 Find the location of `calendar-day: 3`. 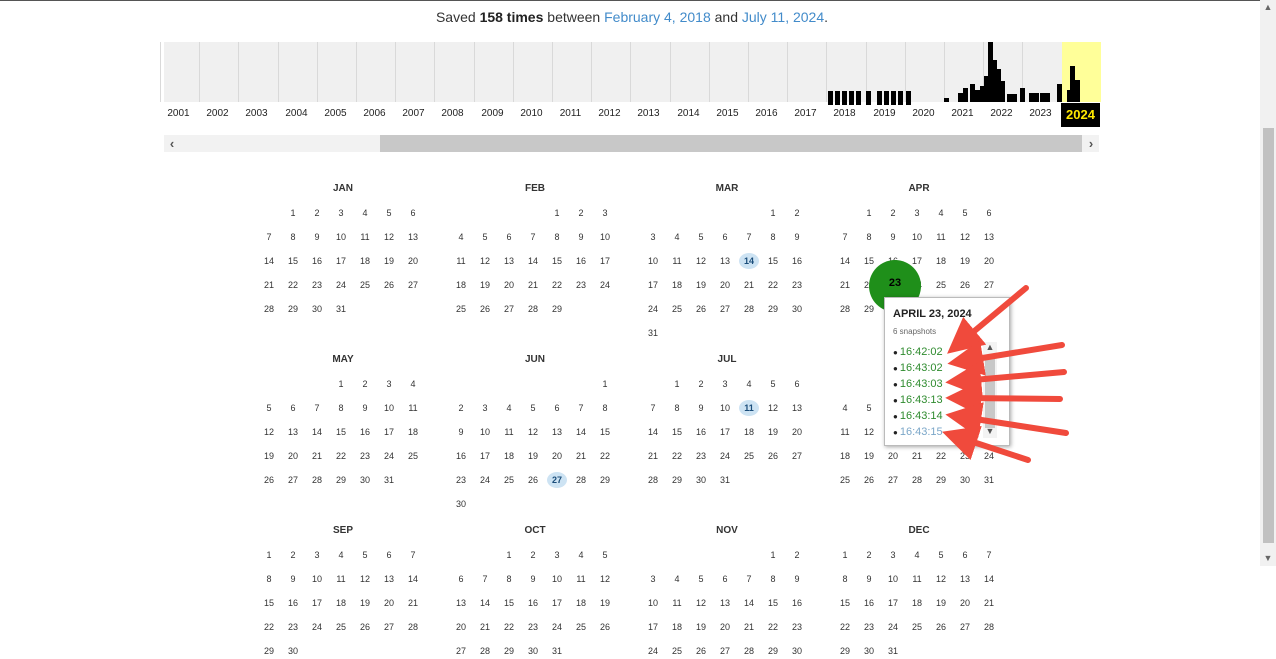

calendar-day: 3 is located at coordinates (653, 579).